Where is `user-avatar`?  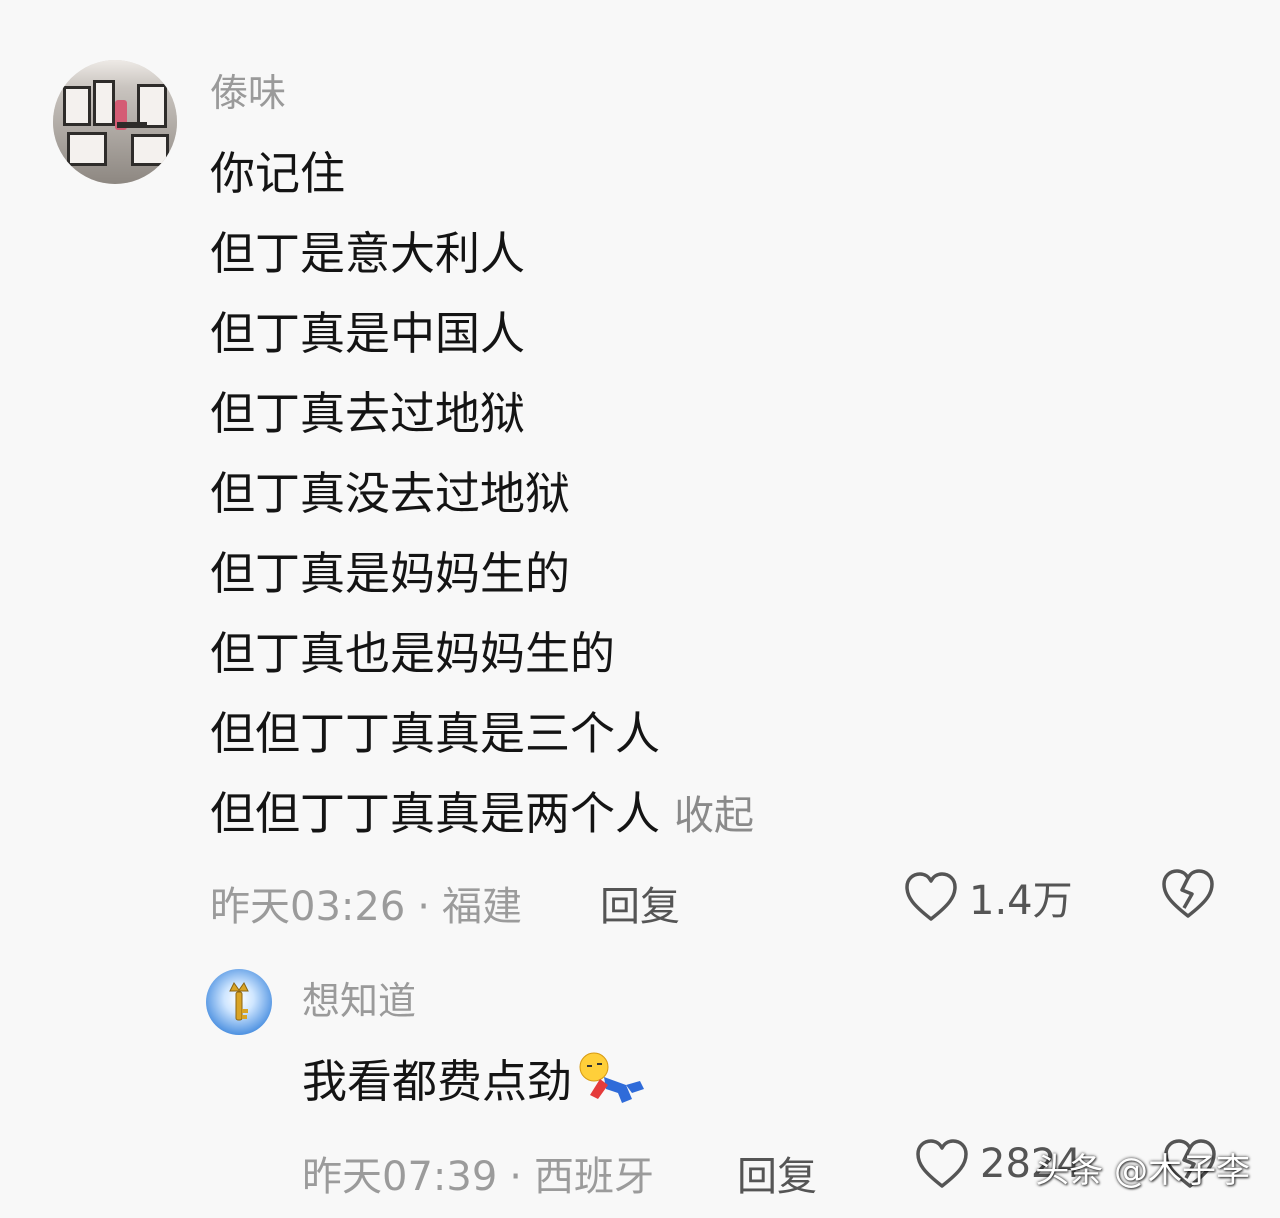
user-avatar is located at coordinates (115, 122).